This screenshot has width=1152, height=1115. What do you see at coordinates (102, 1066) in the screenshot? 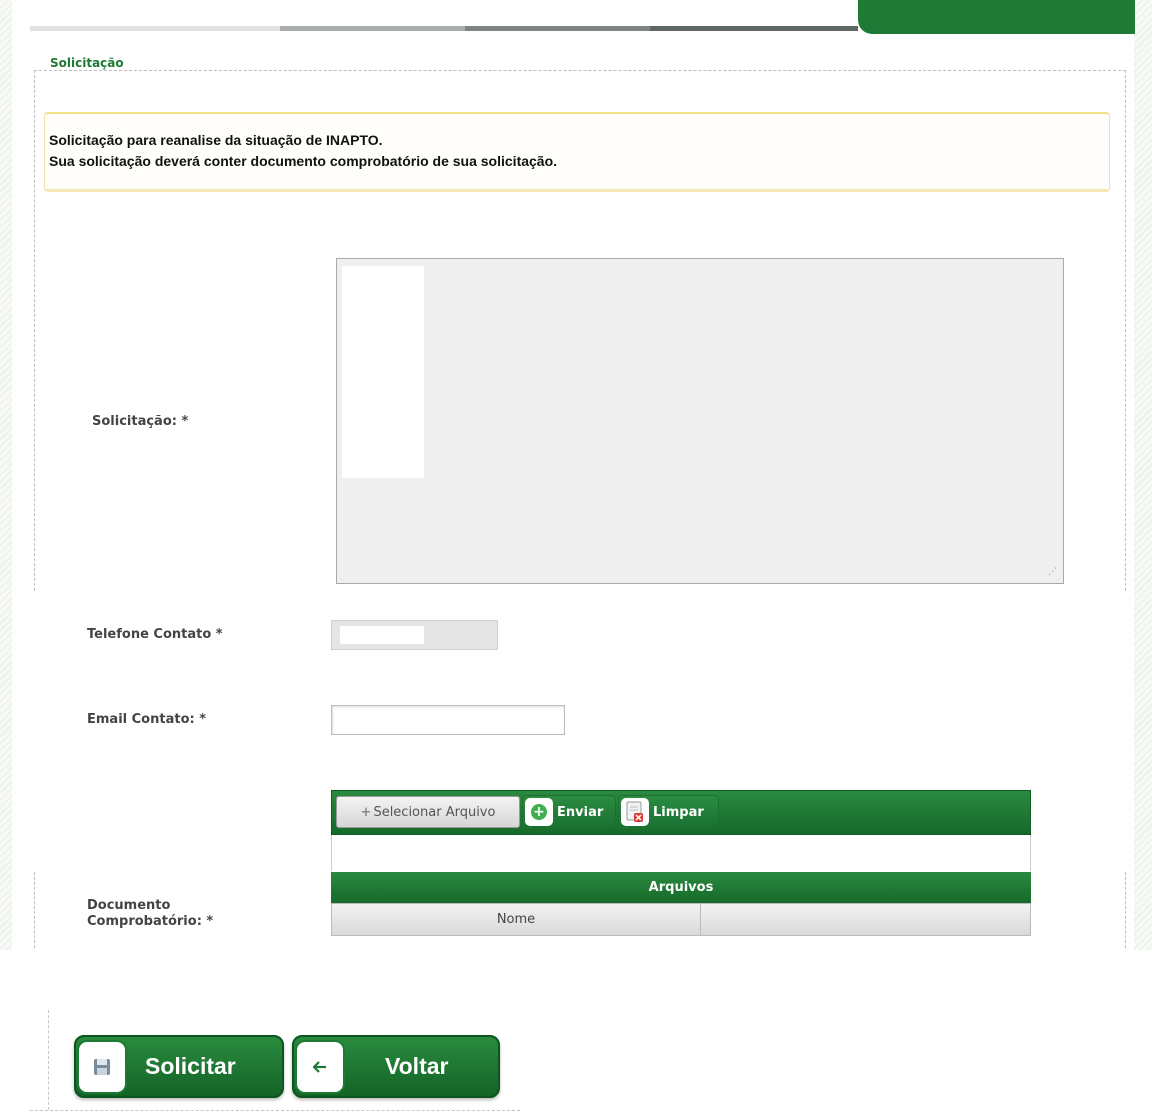
I see `save-disk-icon` at bounding box center [102, 1066].